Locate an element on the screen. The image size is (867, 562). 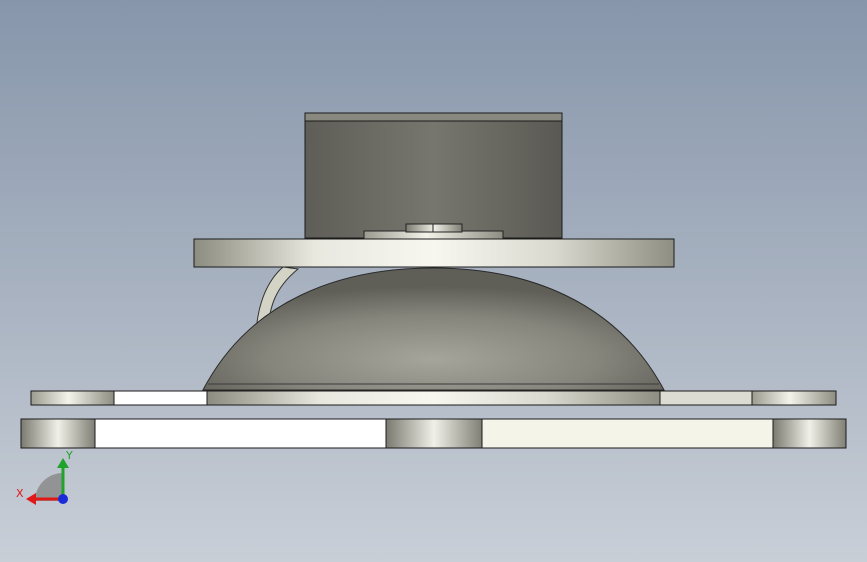
upper-mounting-plate is located at coordinates (434, 253).